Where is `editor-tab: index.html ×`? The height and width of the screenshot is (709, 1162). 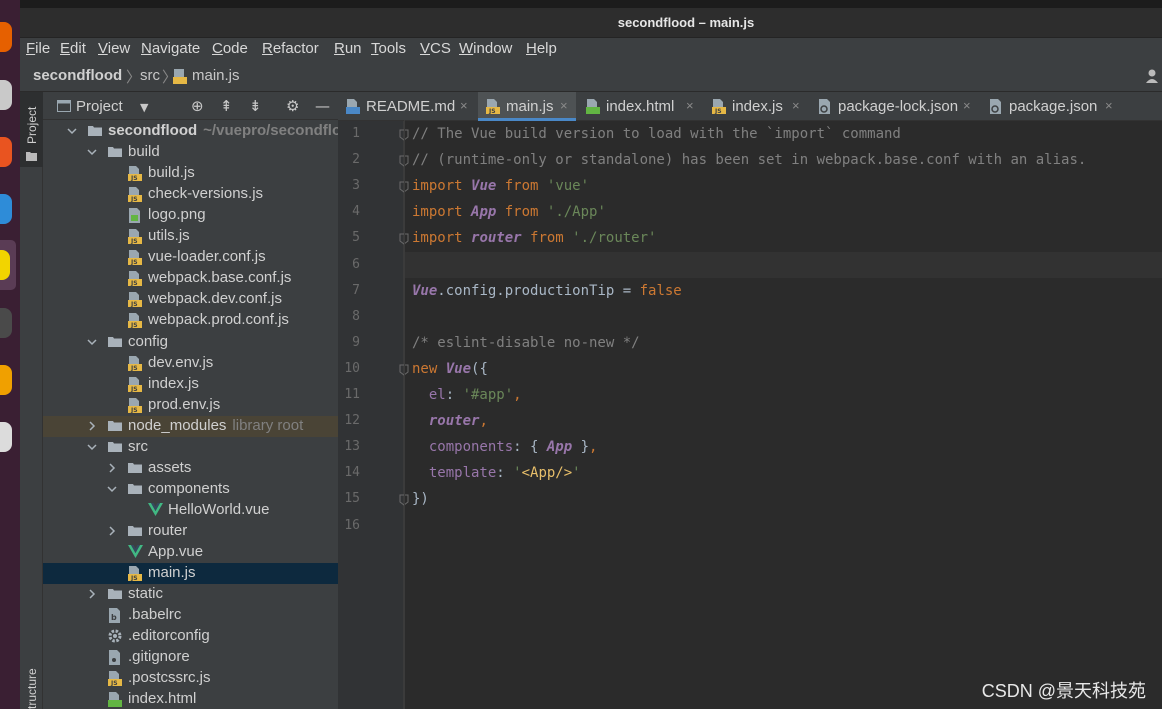 editor-tab: index.html × is located at coordinates (640, 106).